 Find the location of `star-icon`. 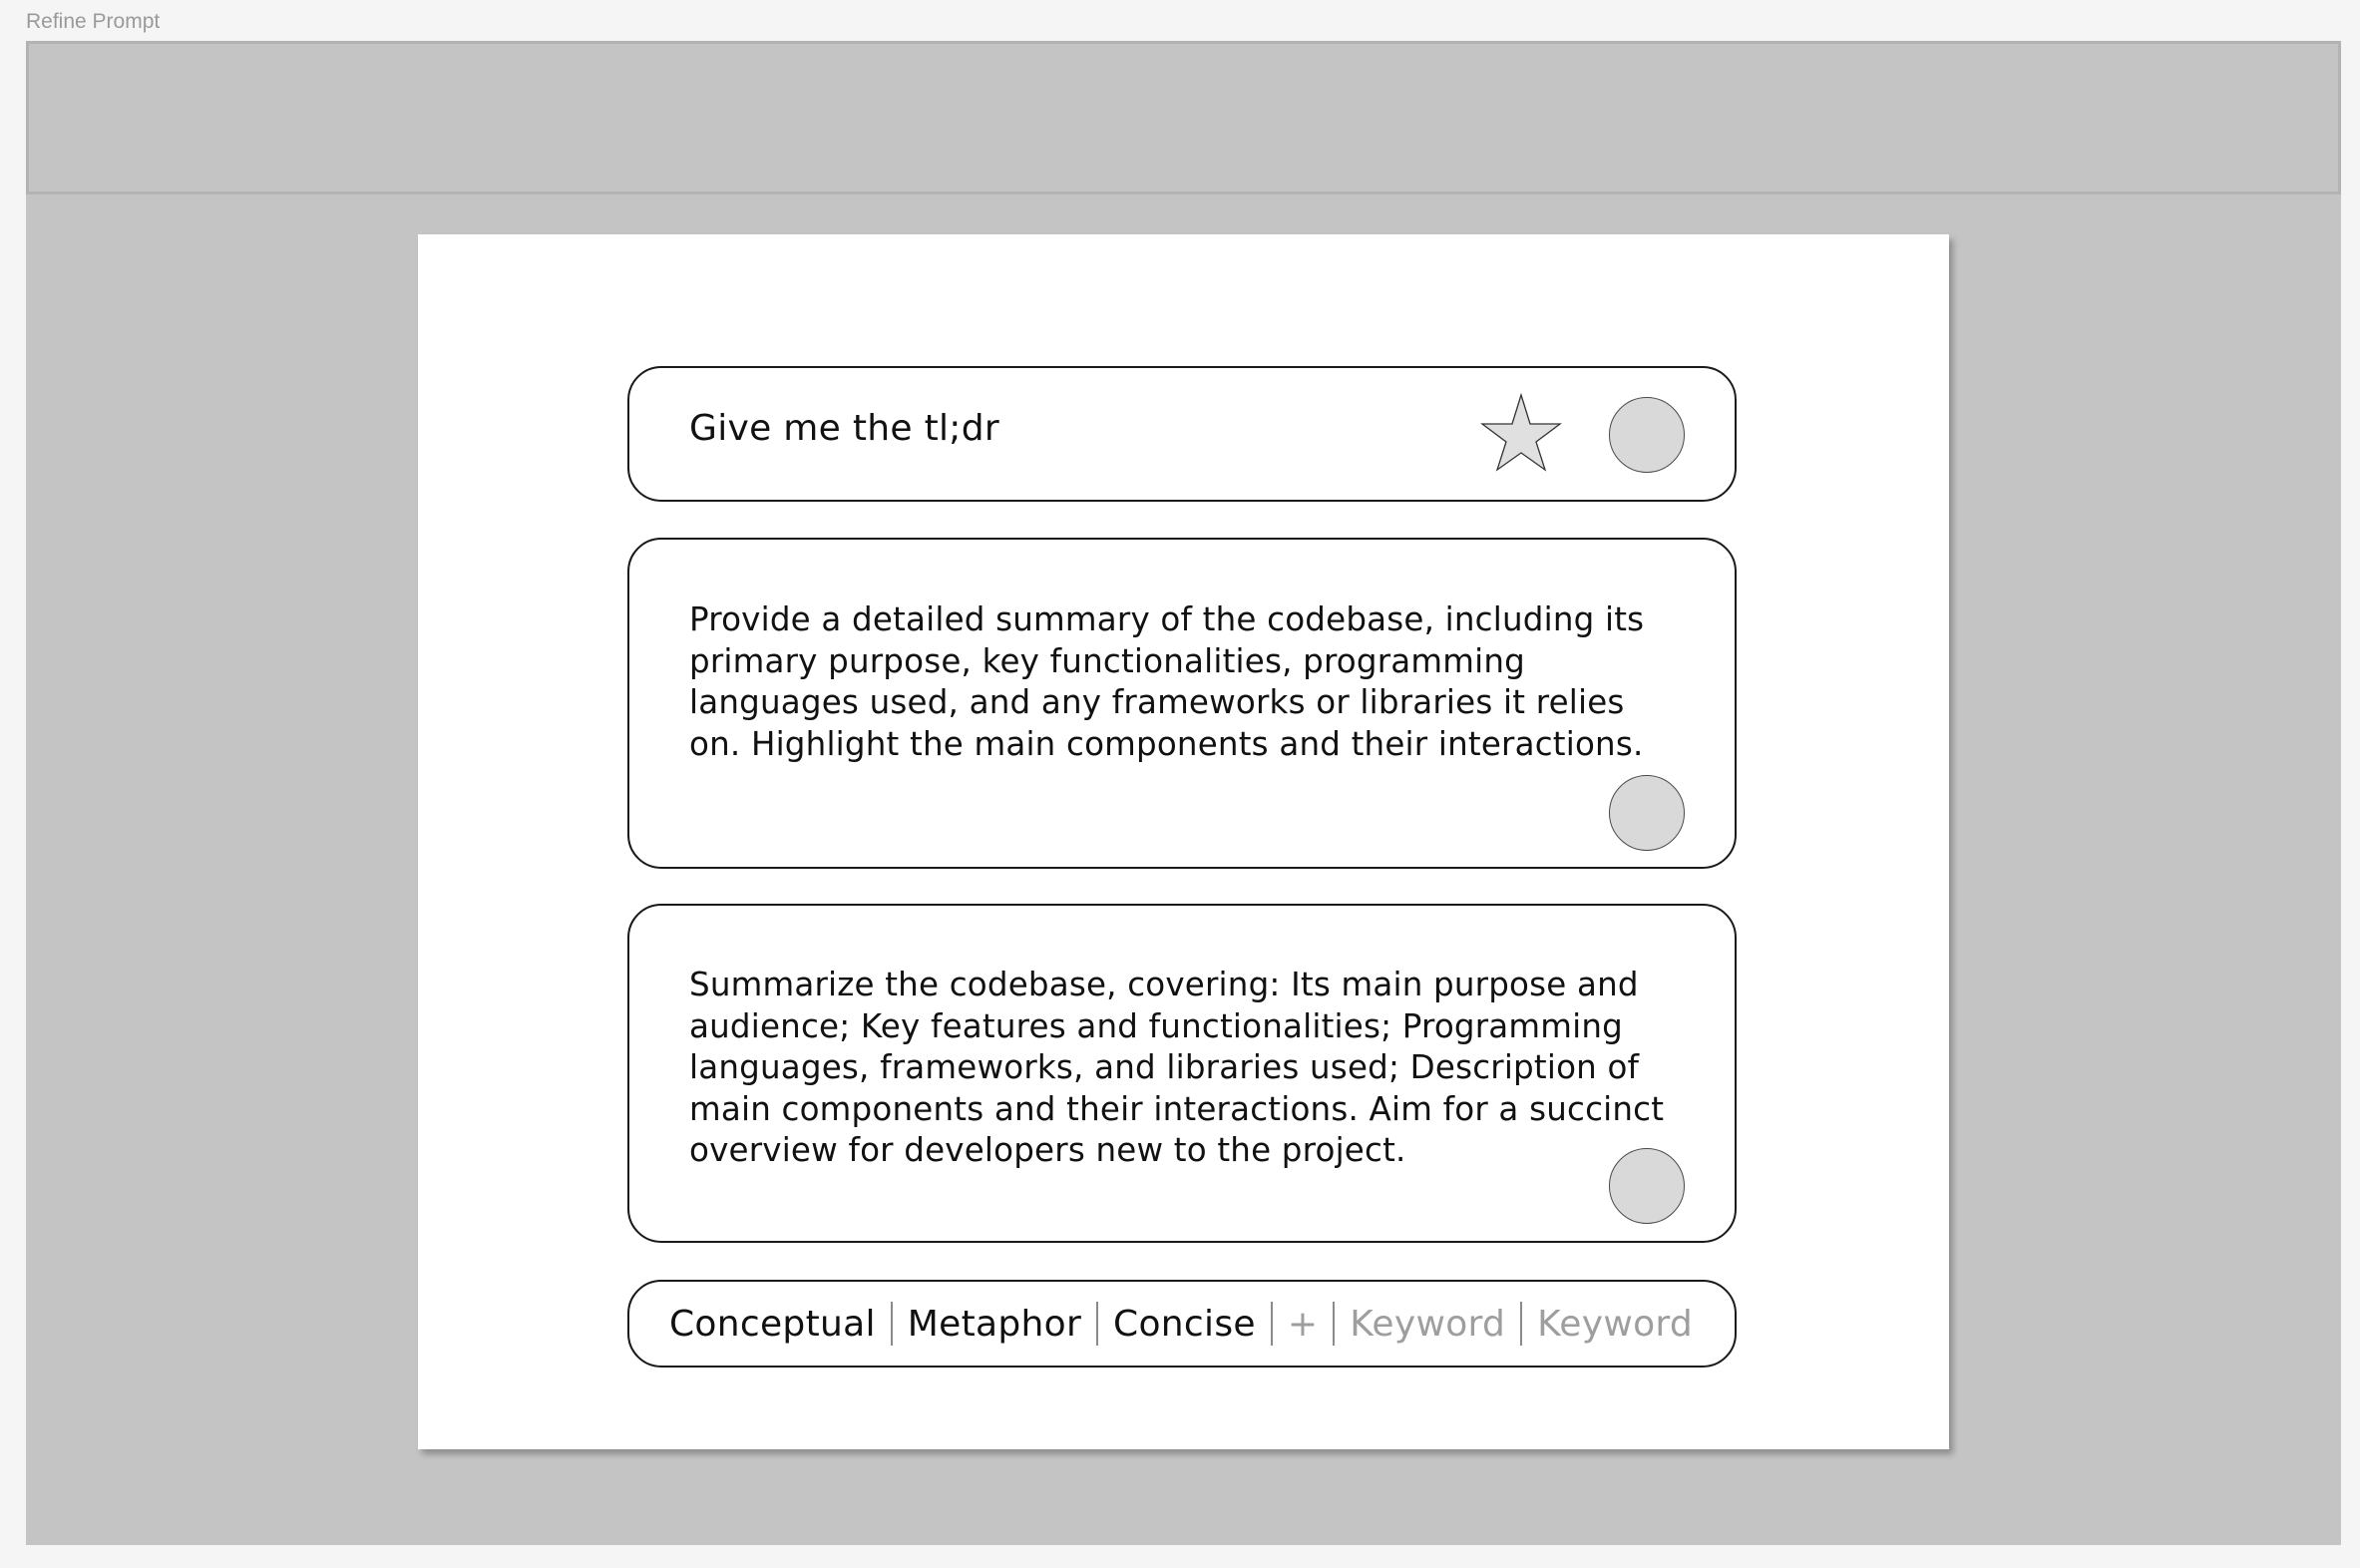

star-icon is located at coordinates (1521, 432).